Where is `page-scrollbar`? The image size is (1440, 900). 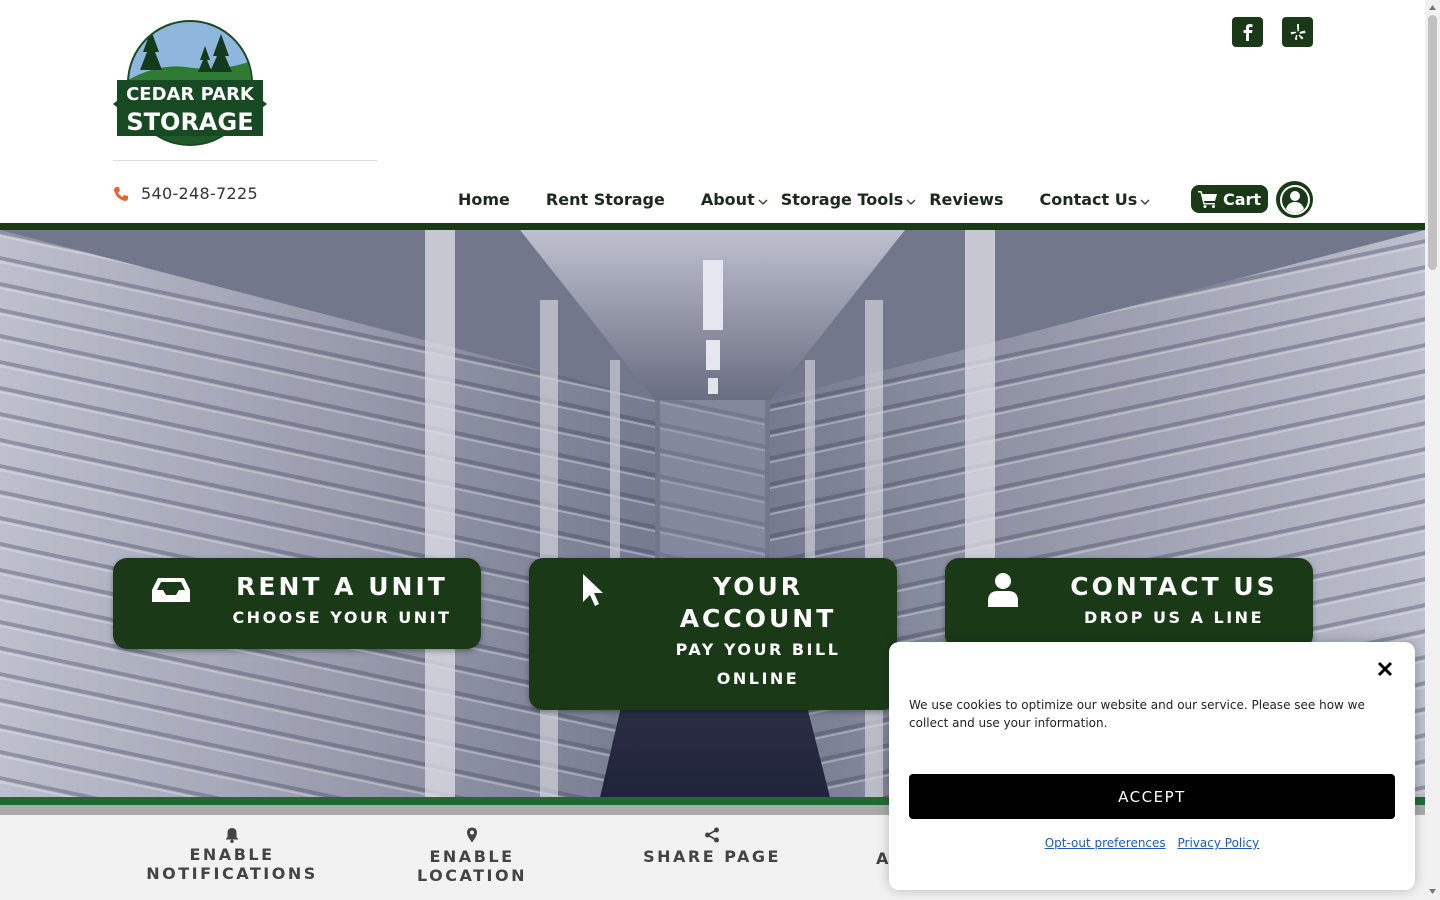
page-scrollbar is located at coordinates (1432, 450).